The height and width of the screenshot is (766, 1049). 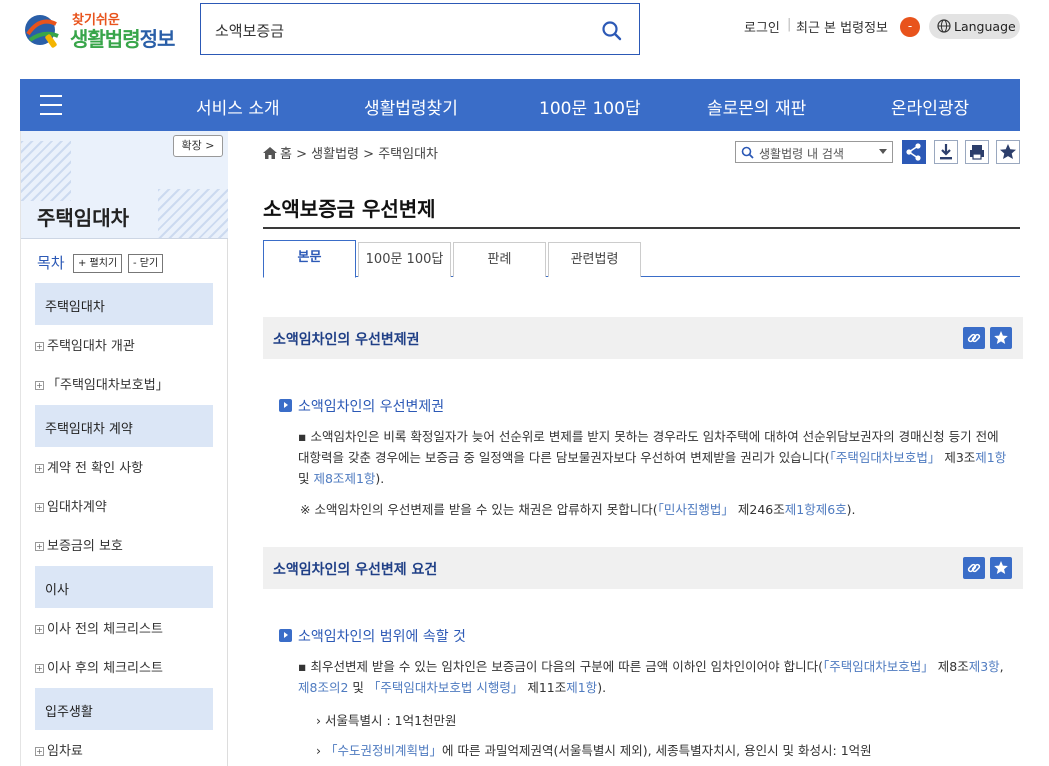 What do you see at coordinates (122, 37) in the screenshot?
I see `logo-title: 생활법령정보` at bounding box center [122, 37].